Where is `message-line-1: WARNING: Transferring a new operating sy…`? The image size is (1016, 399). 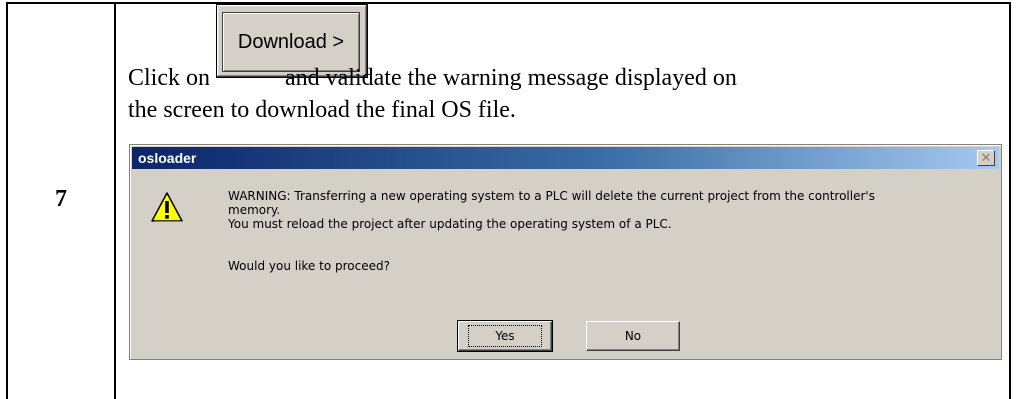
message-line-1: WARNING: Transferring a new operating sy… is located at coordinates (551, 196).